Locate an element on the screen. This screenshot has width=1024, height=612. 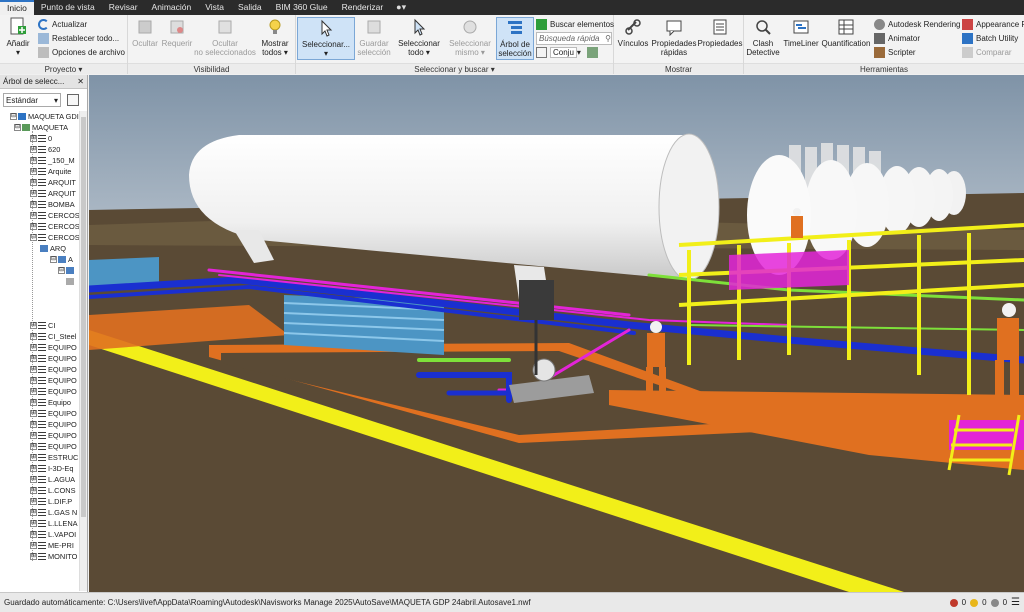
autodesk-rendering-button: Autodesk Rendering is located at coordinates (917, 24).